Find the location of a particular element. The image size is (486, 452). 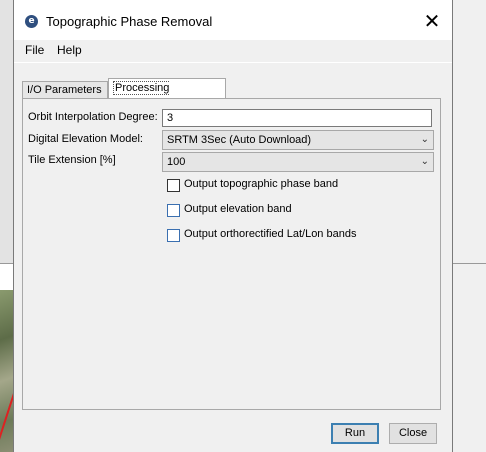

dem-select-value: SRTM 3Sec (Auto Download) is located at coordinates (239, 140).